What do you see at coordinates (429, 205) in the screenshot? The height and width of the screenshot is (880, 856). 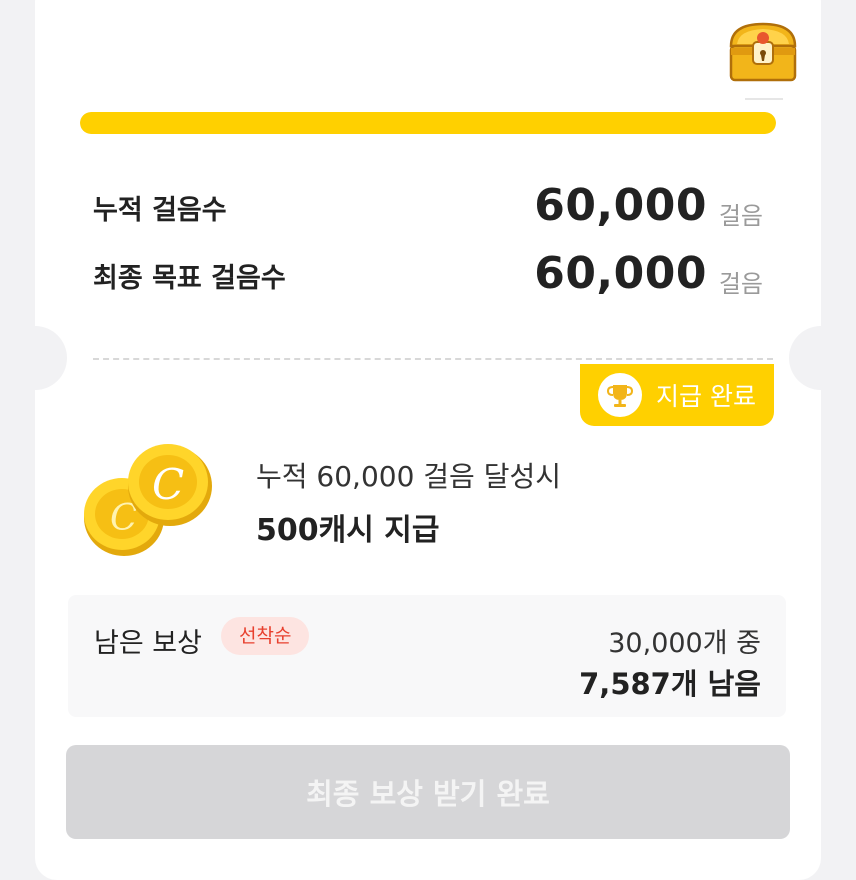 I see `cumulative-steps-row: 누적 걸음수 60,000 걸음` at bounding box center [429, 205].